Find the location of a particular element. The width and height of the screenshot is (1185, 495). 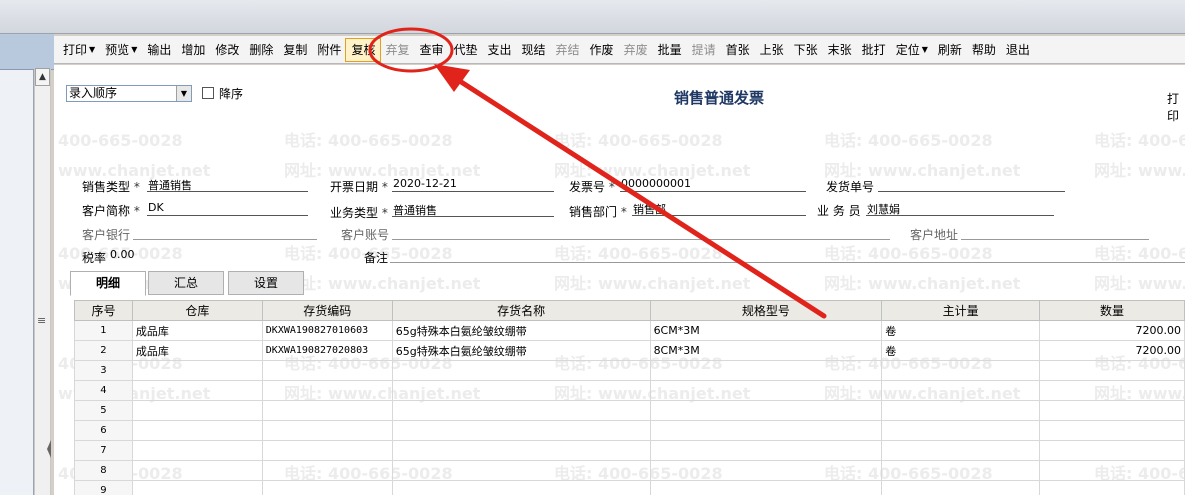

toolbar-locate-button: 定位 ▼ is located at coordinates (912, 50).